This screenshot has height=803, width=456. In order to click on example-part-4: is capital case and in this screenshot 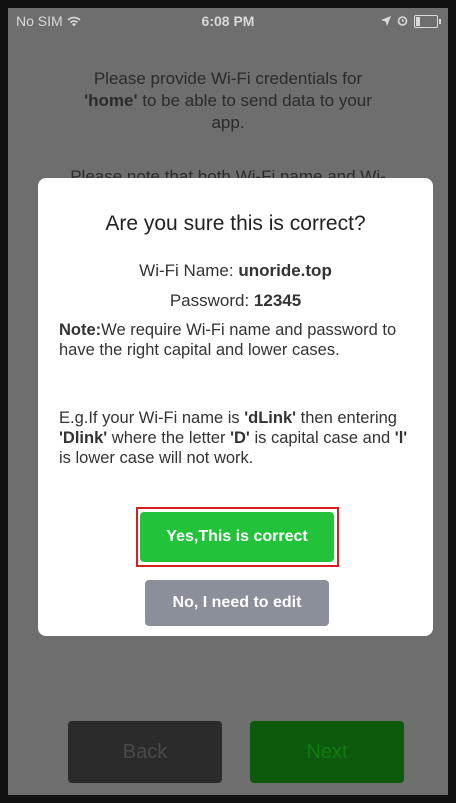, I will do `click(322, 438)`.